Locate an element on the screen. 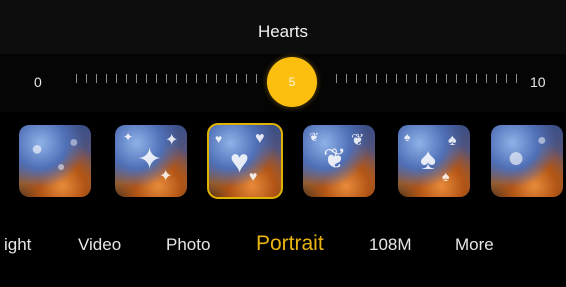 The width and height of the screenshot is (566, 287). slider-min-label: 0 is located at coordinates (38, 82).